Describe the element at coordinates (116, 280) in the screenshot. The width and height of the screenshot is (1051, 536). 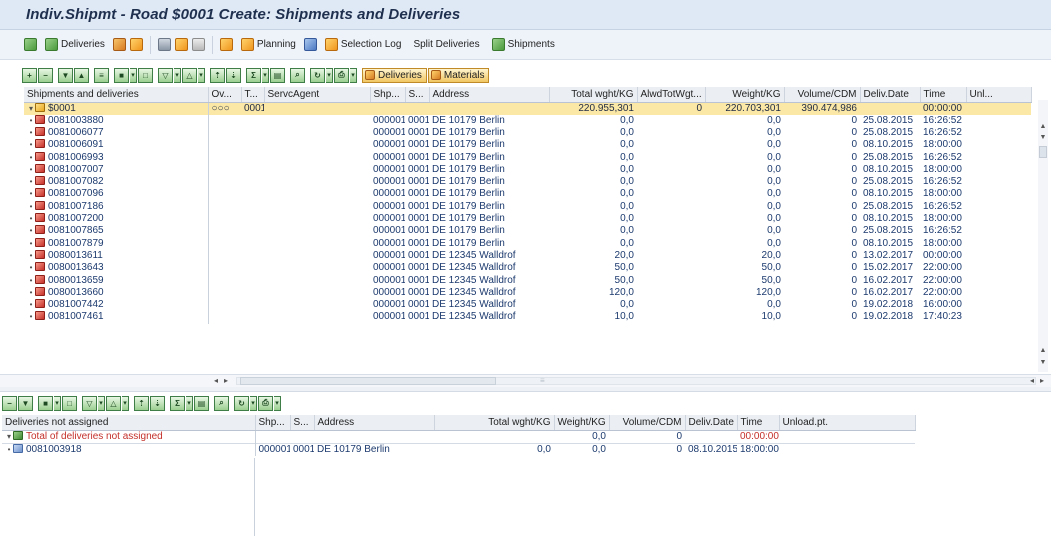
I see `delivery-cell: • 0080013659` at that location.